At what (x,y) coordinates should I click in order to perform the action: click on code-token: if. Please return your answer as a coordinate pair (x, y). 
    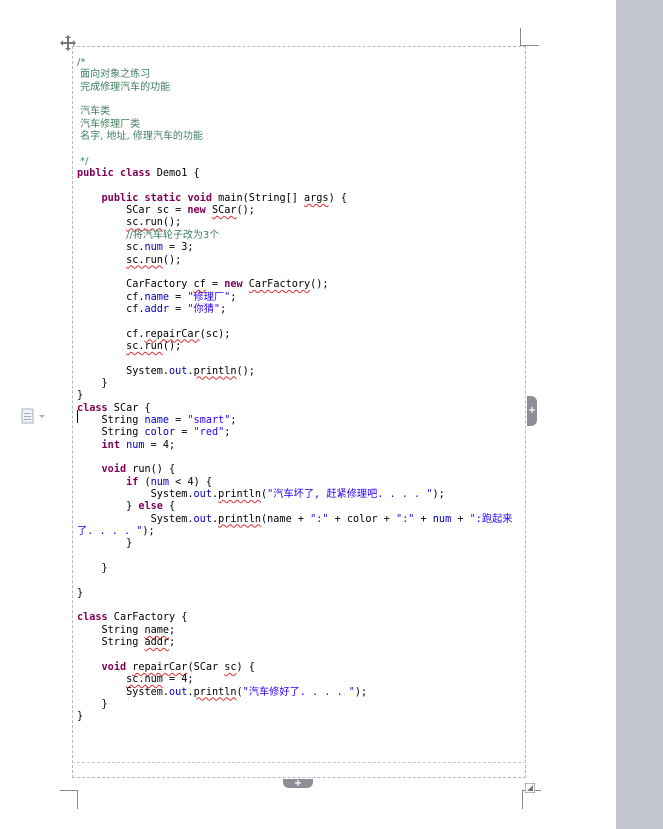
    Looking at the image, I should click on (132, 482).